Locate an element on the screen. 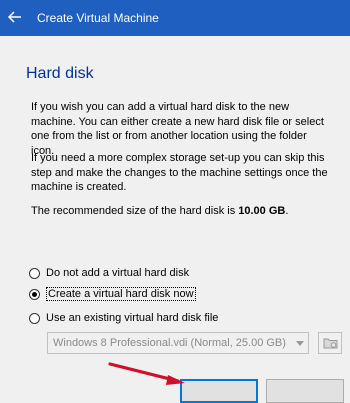  window-title: Create Virtual Machine is located at coordinates (98, 18).